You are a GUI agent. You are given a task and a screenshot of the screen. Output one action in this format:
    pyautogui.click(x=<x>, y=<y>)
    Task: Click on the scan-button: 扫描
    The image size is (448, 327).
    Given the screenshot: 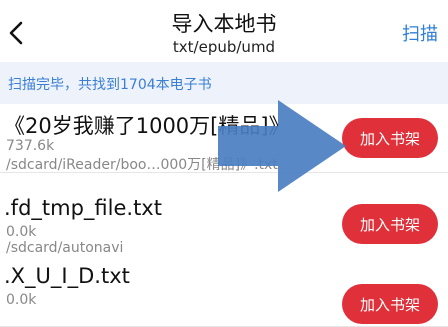 What is the action you would take?
    pyautogui.click(x=420, y=33)
    